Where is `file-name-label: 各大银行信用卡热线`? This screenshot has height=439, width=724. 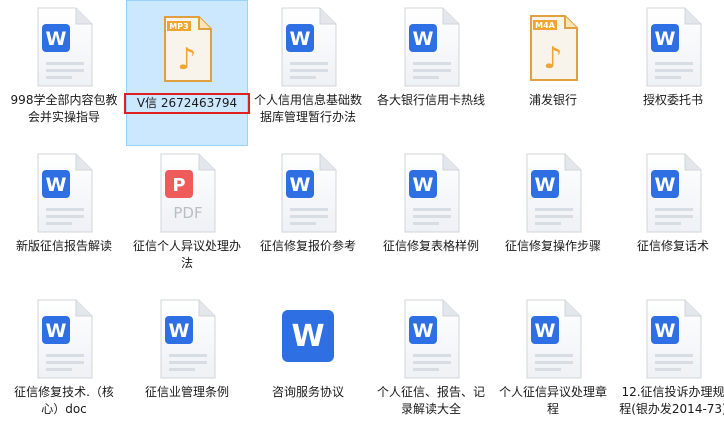 file-name-label: 各大银行信用卡热线 is located at coordinates (430, 100).